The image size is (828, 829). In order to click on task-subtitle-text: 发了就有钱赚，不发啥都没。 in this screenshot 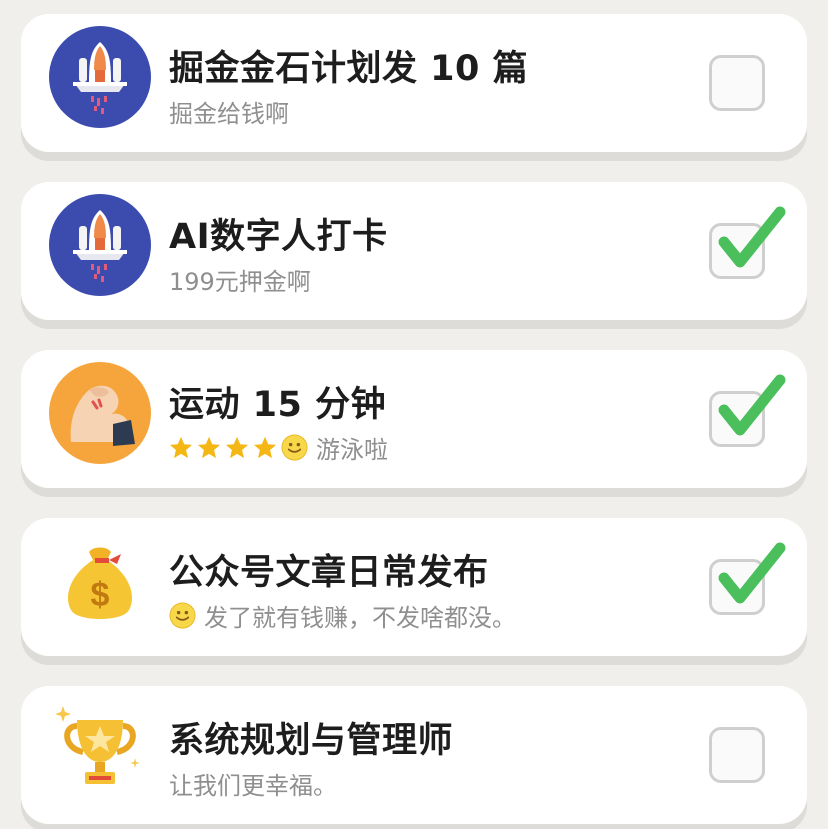, I will do `click(360, 618)`.